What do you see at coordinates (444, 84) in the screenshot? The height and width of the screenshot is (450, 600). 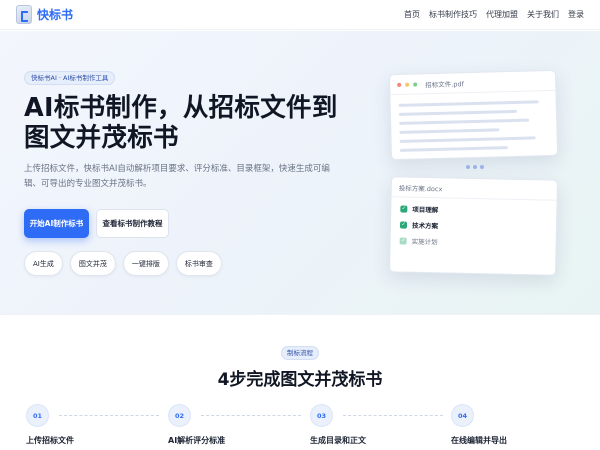 I see `pdf-filename: 招标文件.pdf` at bounding box center [444, 84].